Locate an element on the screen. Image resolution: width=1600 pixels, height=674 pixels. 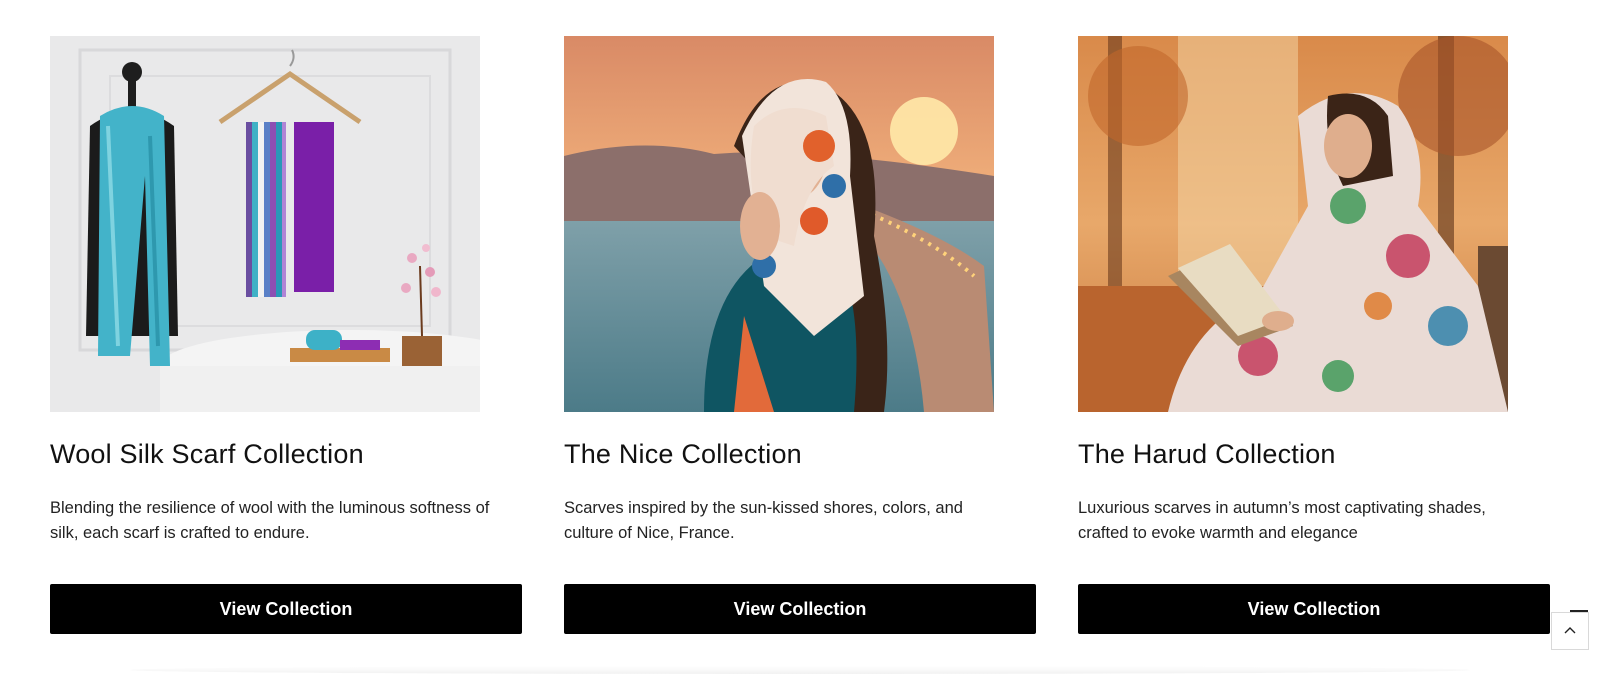
wool-silk-scene is located at coordinates (265, 224).